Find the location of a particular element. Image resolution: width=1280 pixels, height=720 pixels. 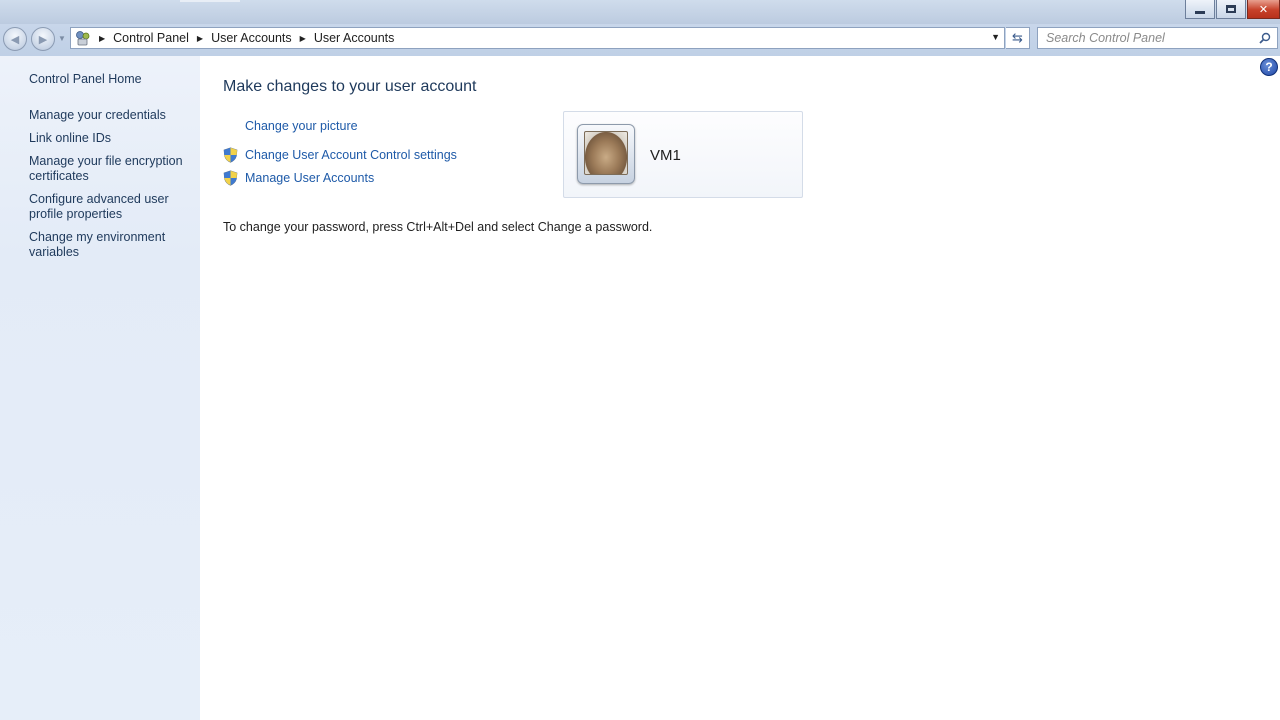

close-icon: ✕ is located at coordinates (1263, 9).